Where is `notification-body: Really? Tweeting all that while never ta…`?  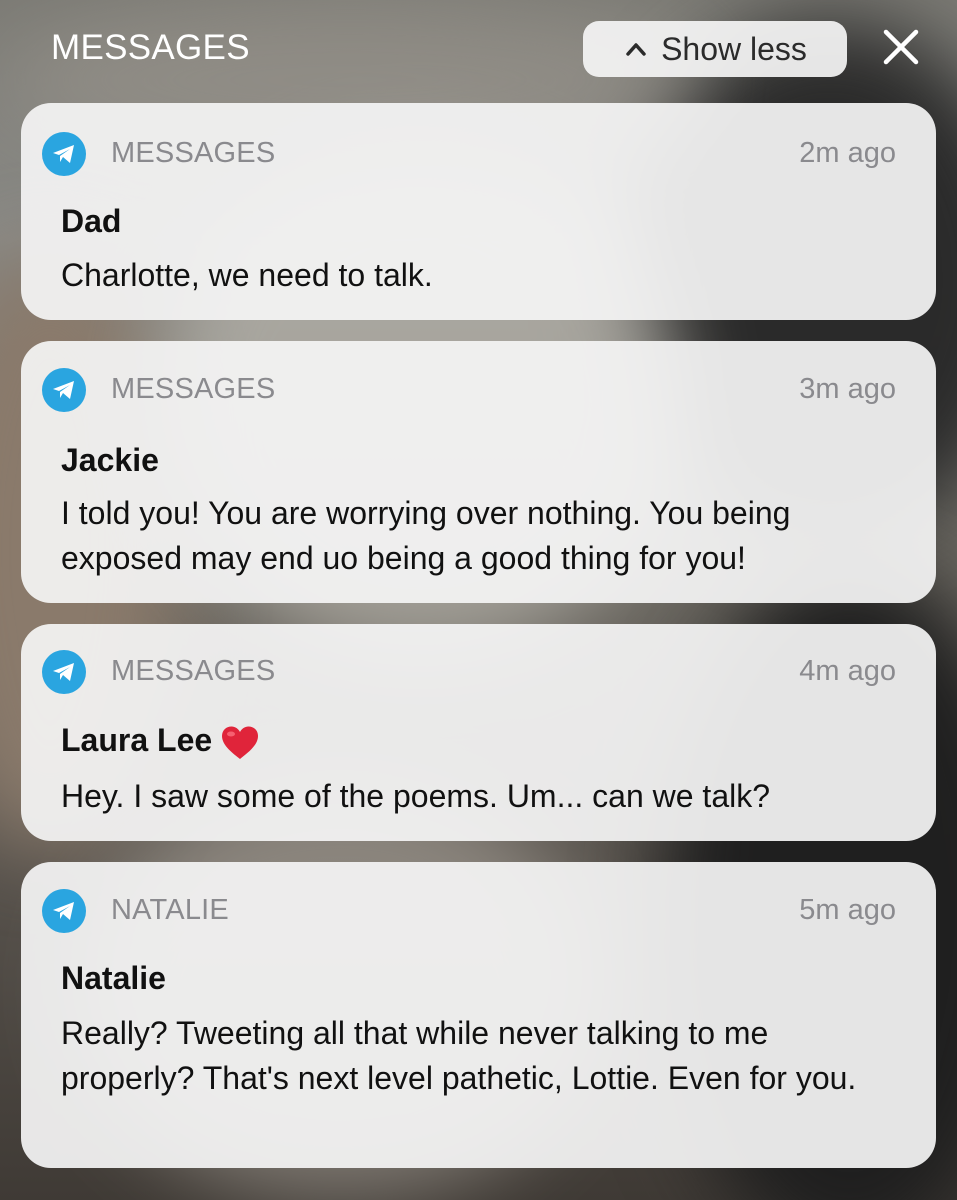 notification-body: Really? Tweeting all that while never ta… is located at coordinates (459, 1055).